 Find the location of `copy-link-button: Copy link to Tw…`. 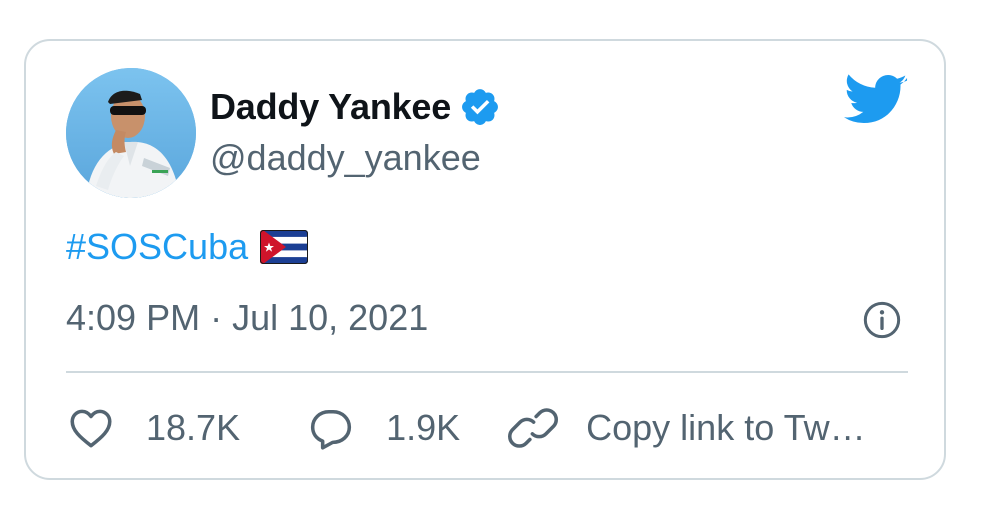

copy-link-button: Copy link to Tw… is located at coordinates (687, 428).